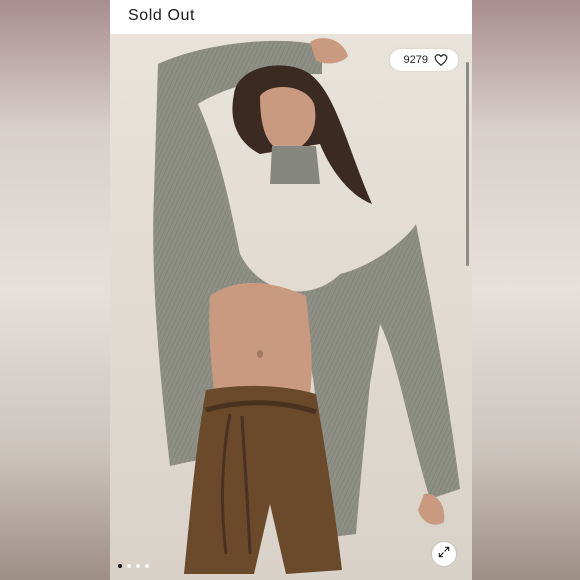 The width and height of the screenshot is (580, 580). I want to click on expand-button, so click(444, 554).